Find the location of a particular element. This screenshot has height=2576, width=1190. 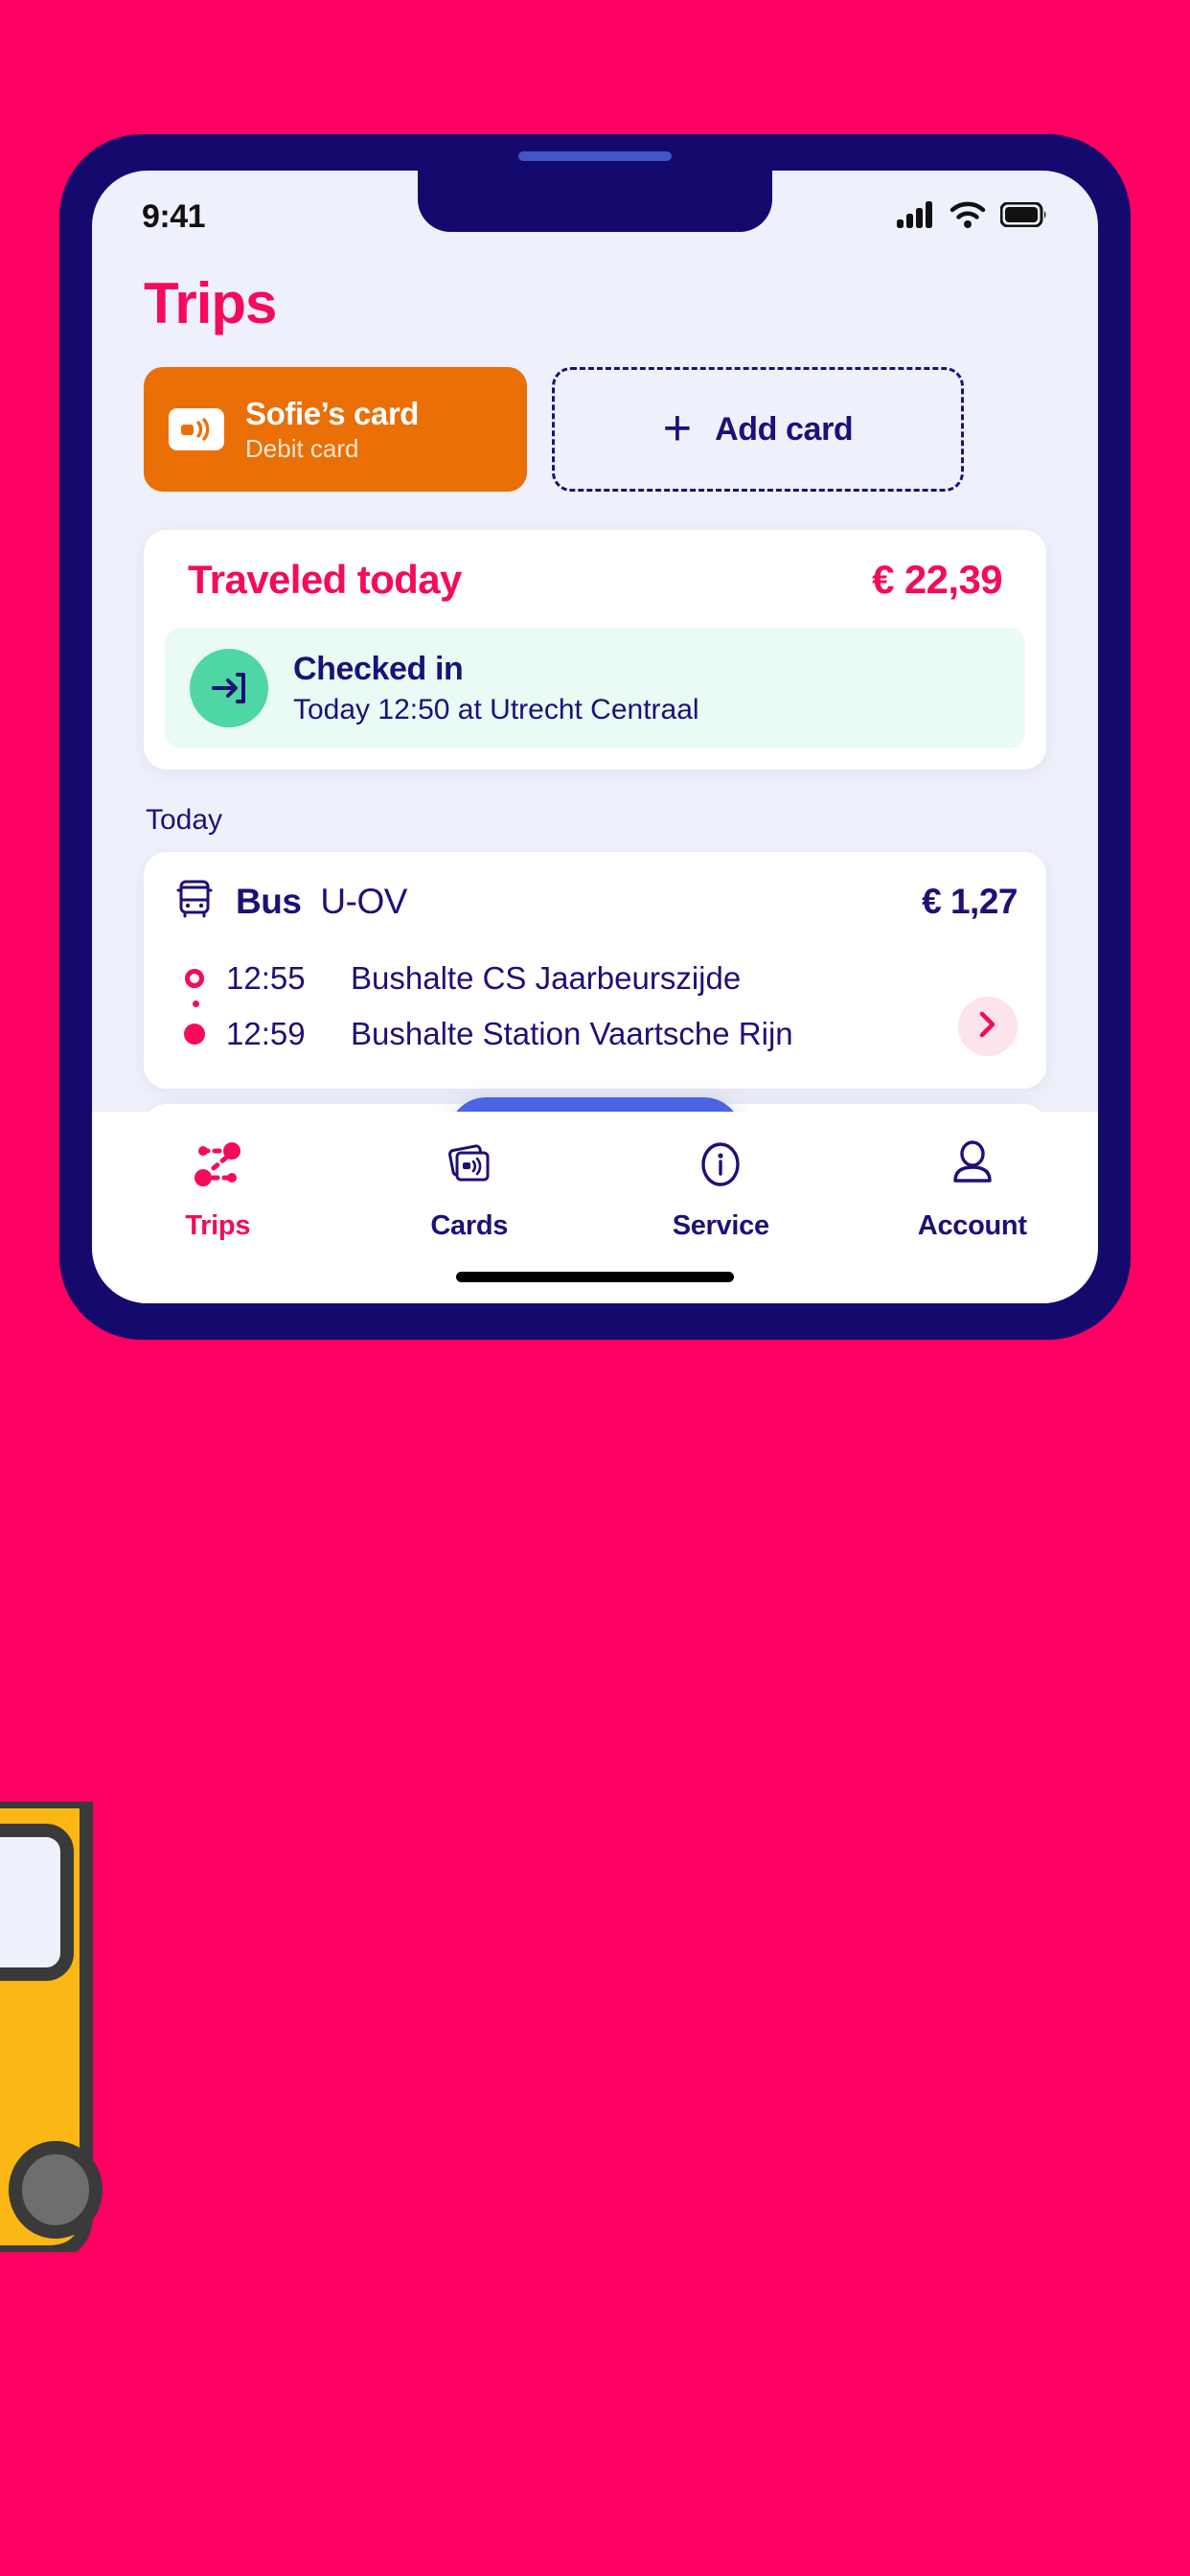

trip-operator: U-OV is located at coordinates (364, 901).